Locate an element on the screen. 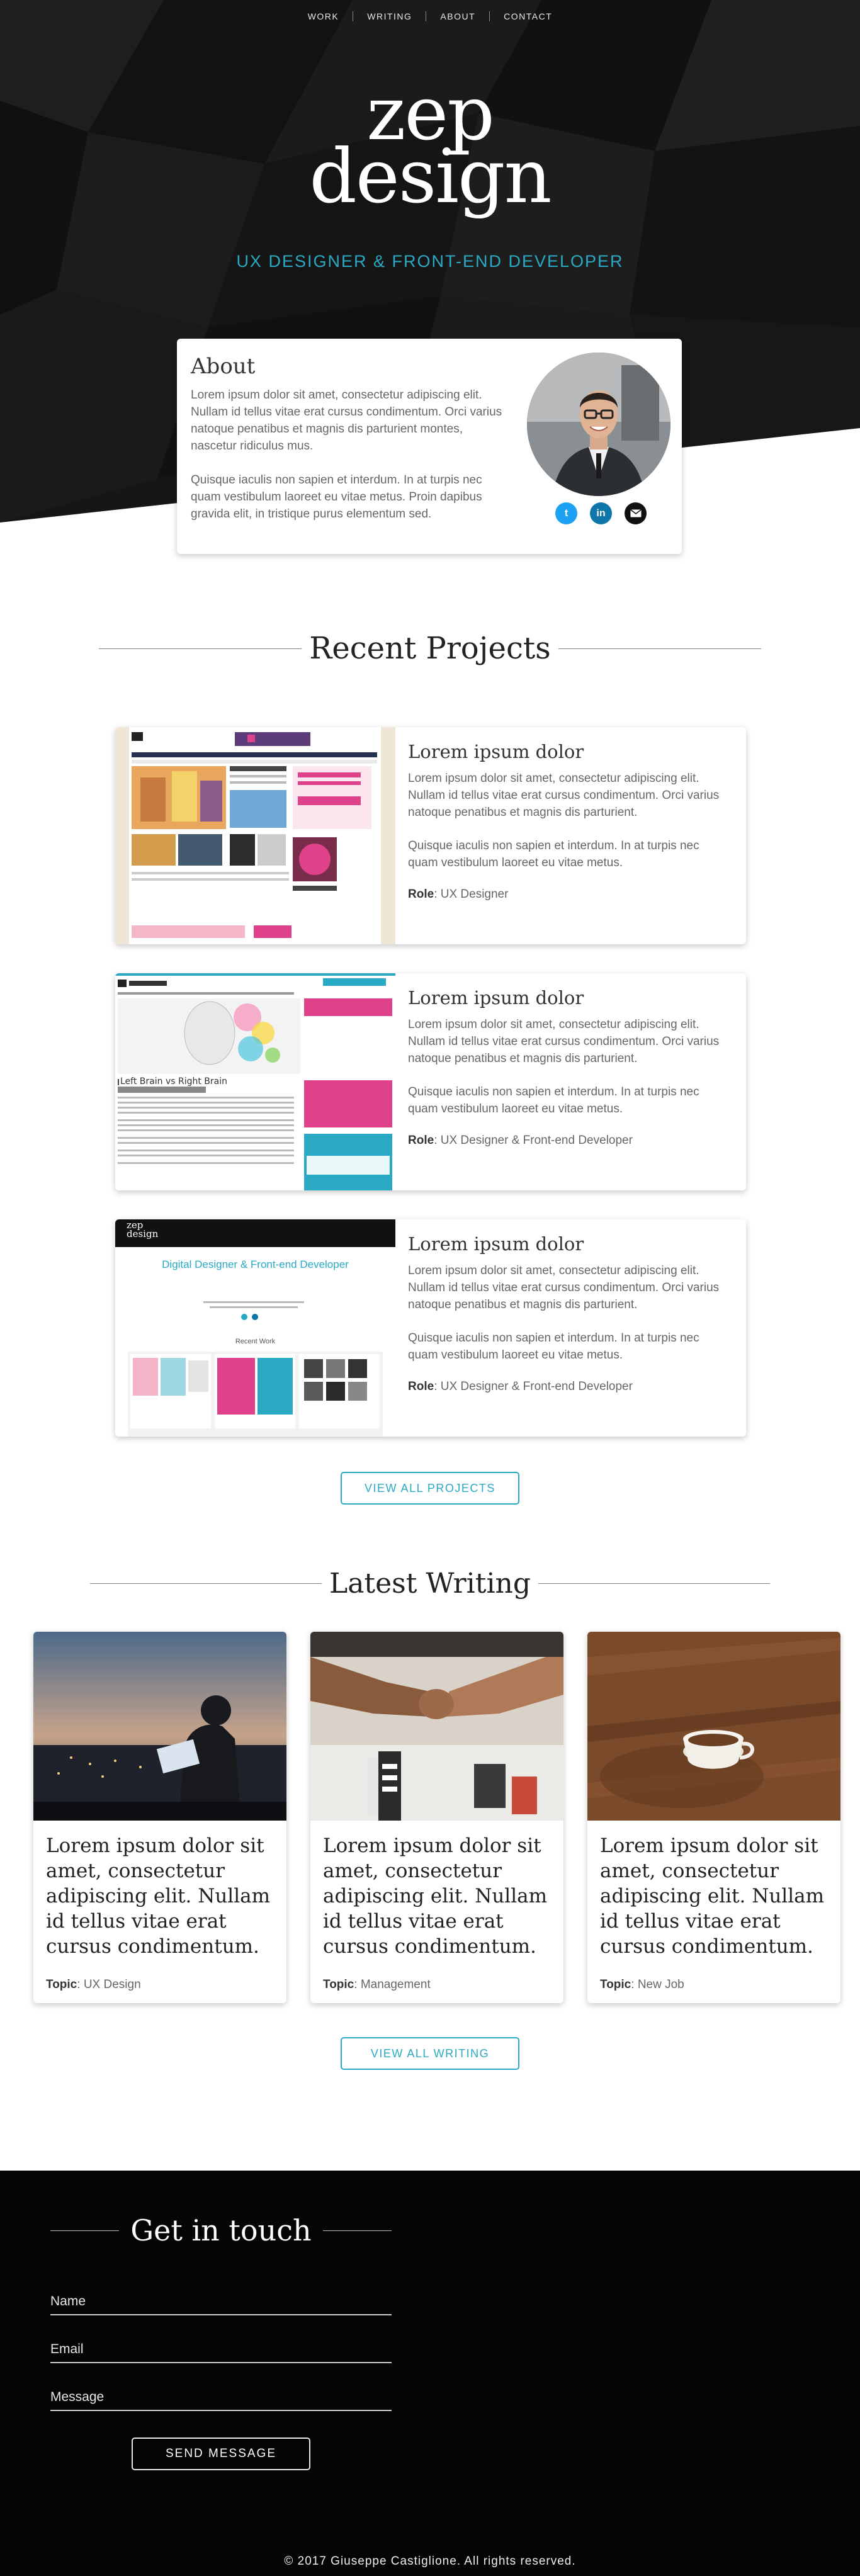 This screenshot has width=860, height=2576. coffee-cup-on-table-photo is located at coordinates (713, 1726).